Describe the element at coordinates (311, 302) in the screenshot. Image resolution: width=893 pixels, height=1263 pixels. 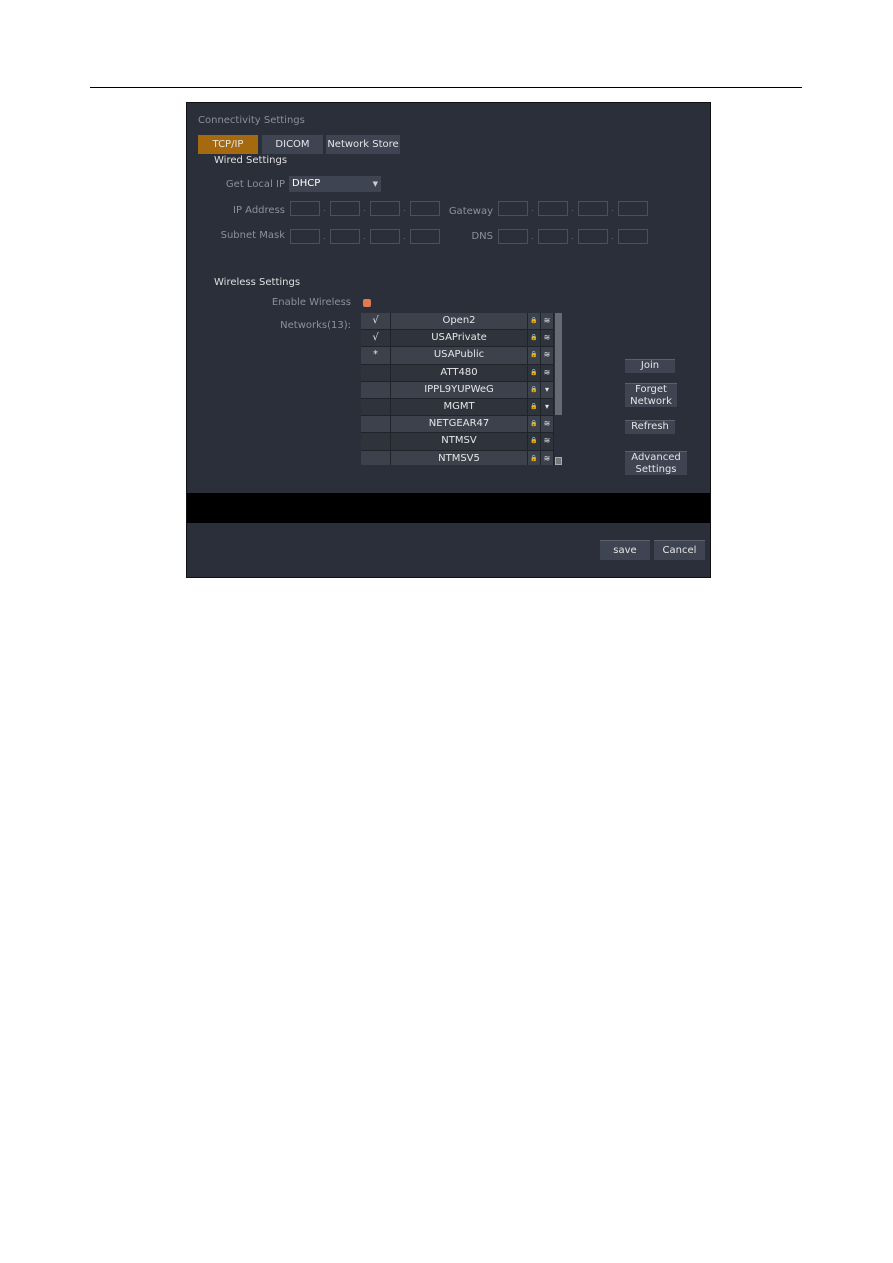
I see `enable-wireless-label: Enable Wireless` at that location.